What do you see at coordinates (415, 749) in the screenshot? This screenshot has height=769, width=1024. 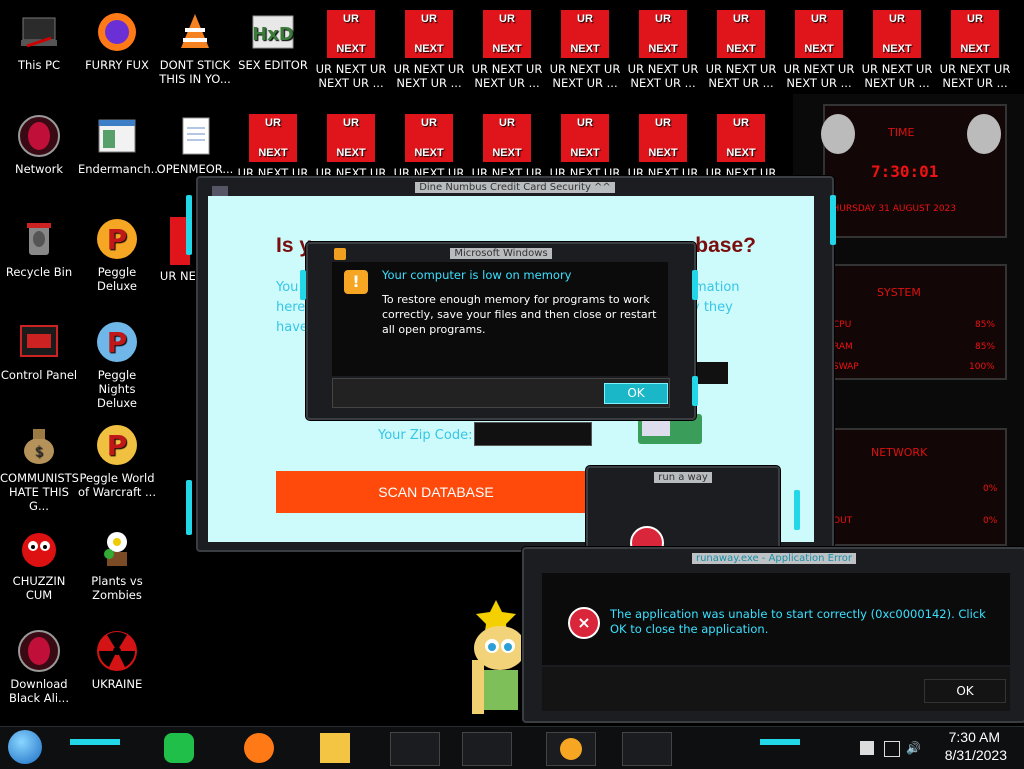 I see `taskbar-window-card` at bounding box center [415, 749].